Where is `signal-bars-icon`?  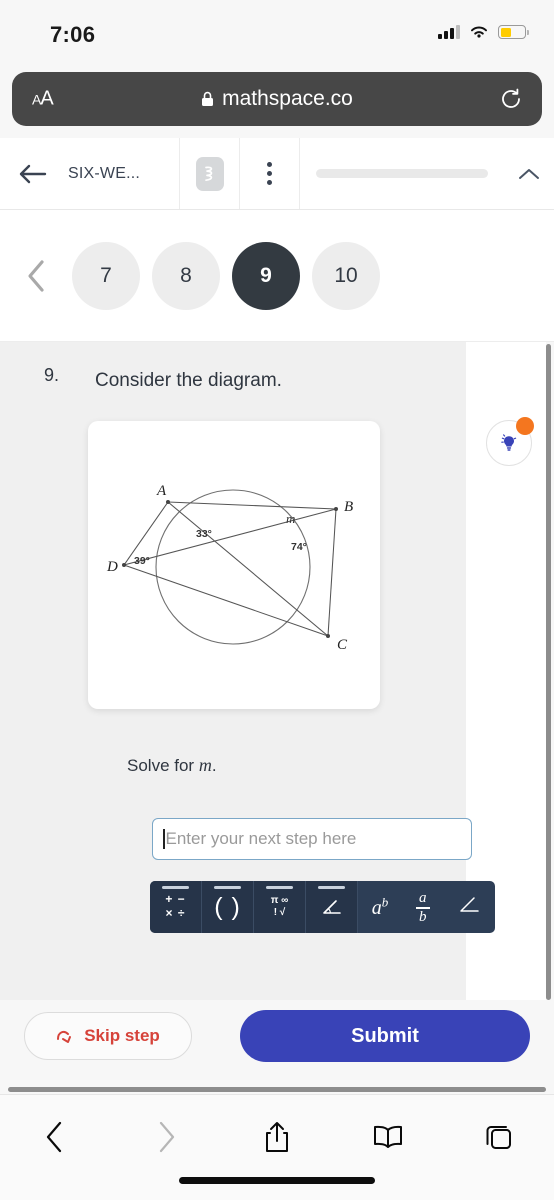 signal-bars-icon is located at coordinates (449, 32).